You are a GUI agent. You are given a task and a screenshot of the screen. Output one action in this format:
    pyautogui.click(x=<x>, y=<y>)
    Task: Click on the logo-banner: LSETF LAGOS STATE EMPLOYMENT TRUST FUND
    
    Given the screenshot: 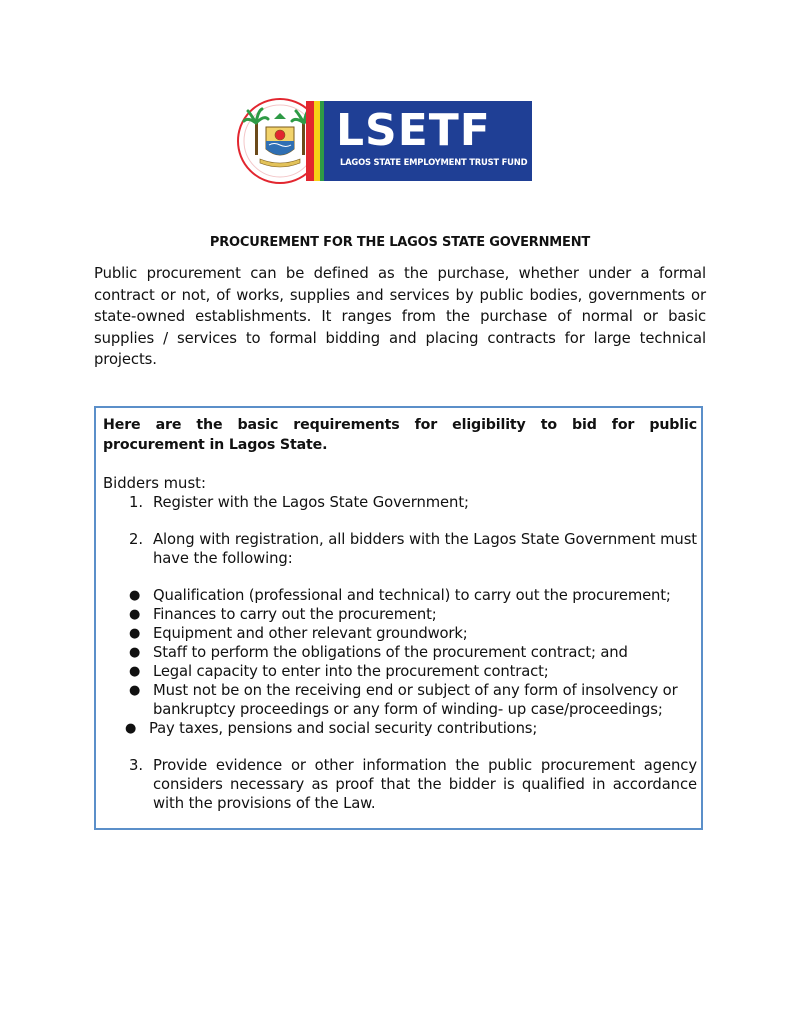 What is the action you would take?
    pyautogui.click(x=428, y=141)
    